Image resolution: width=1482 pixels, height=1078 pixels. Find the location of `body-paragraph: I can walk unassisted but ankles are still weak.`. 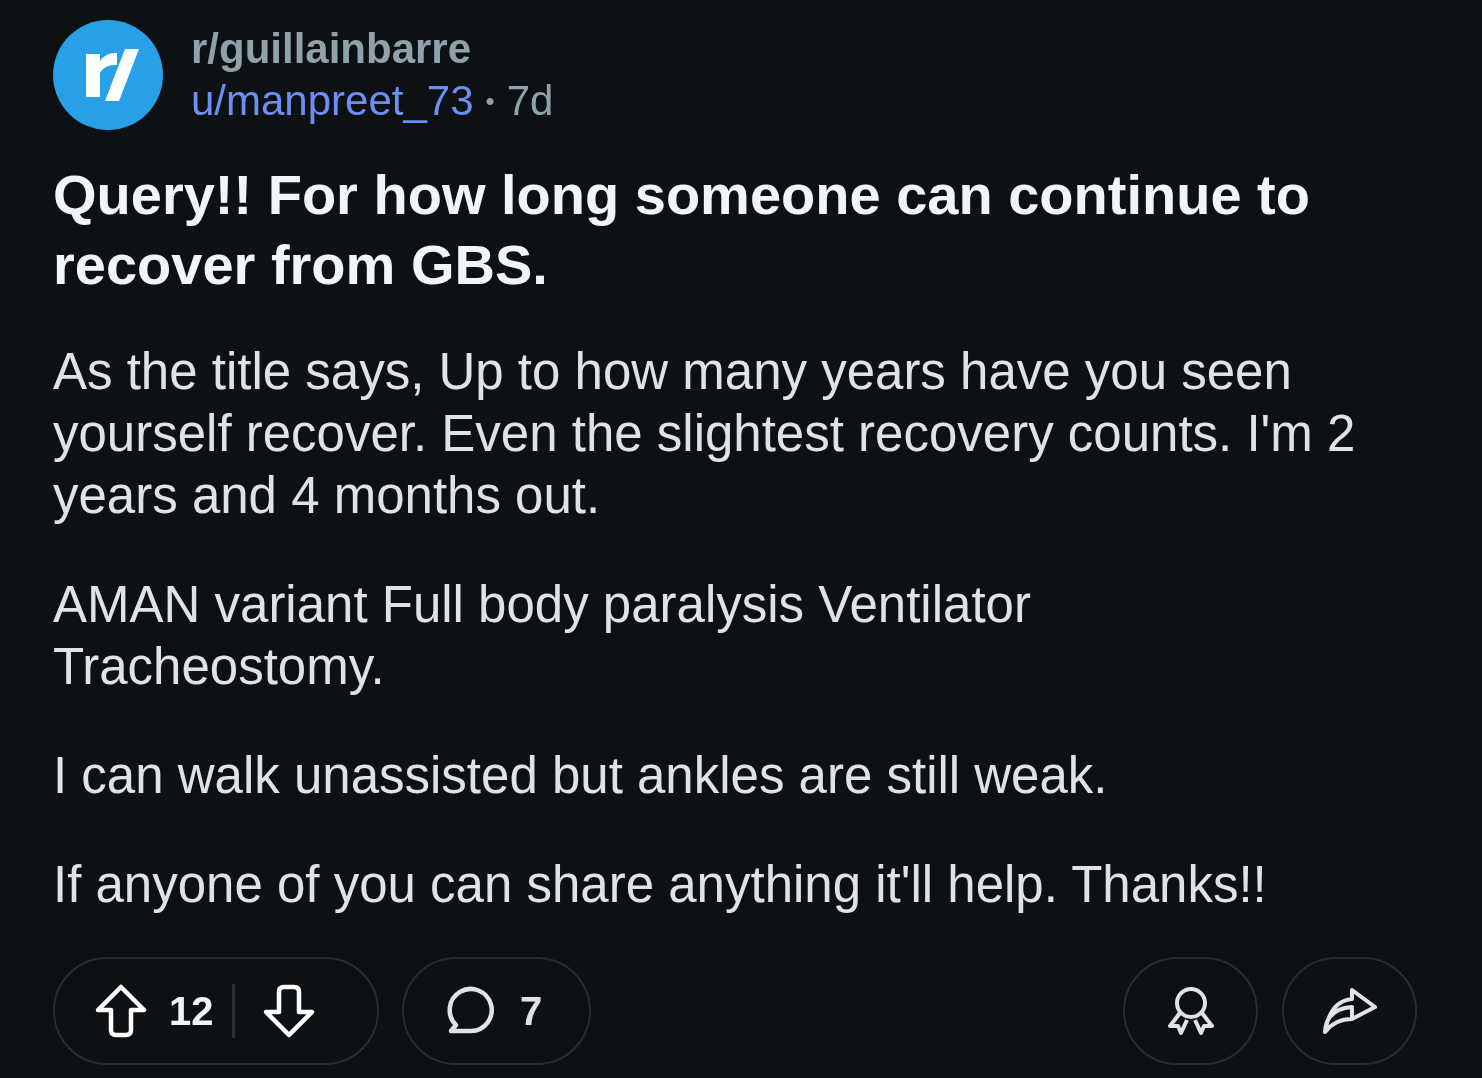

body-paragraph: I can walk unassisted but ankles are still weak. is located at coordinates (581, 776).